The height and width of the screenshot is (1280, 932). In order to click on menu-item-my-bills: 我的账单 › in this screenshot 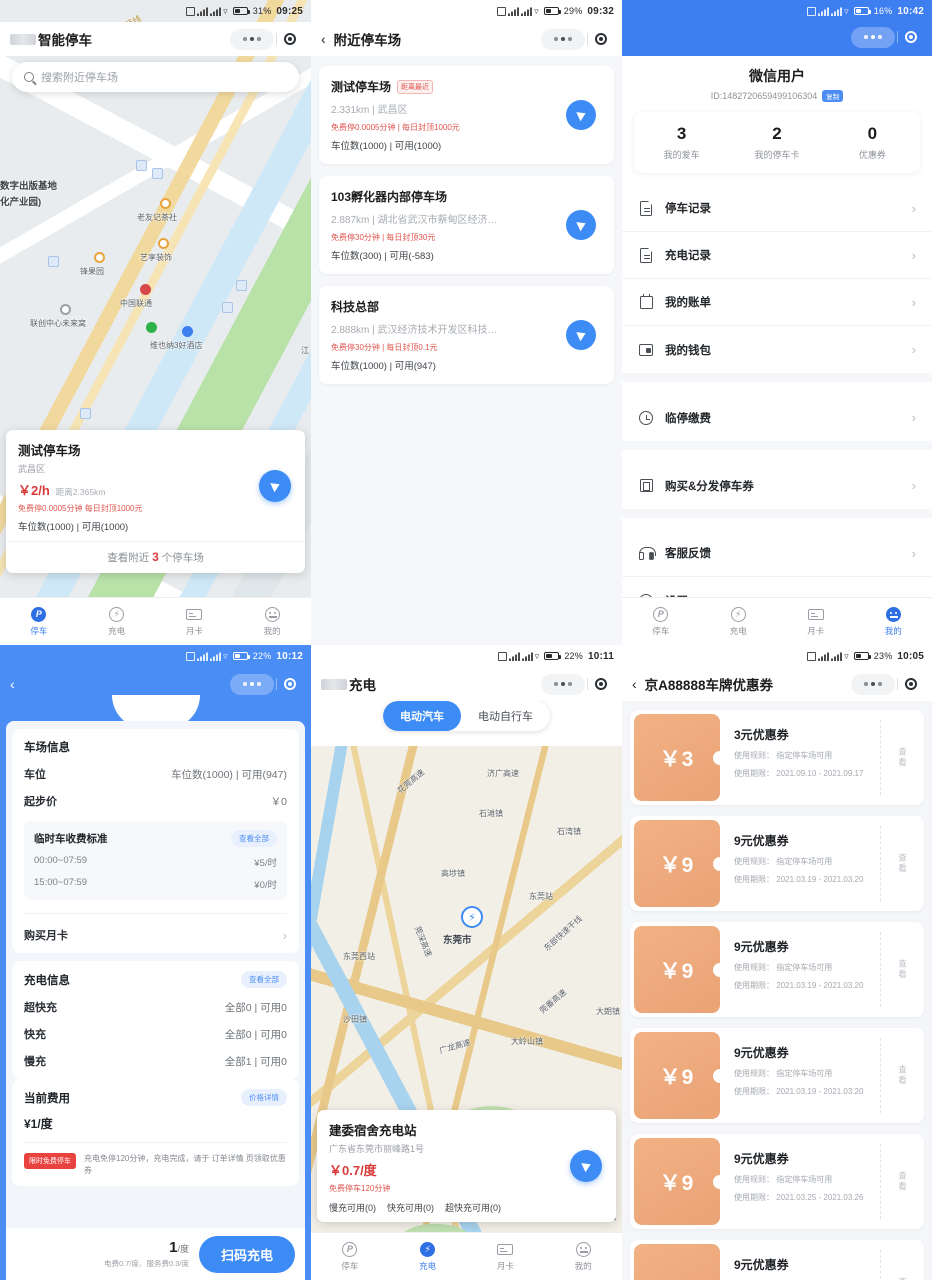, I will do `click(777, 302)`.